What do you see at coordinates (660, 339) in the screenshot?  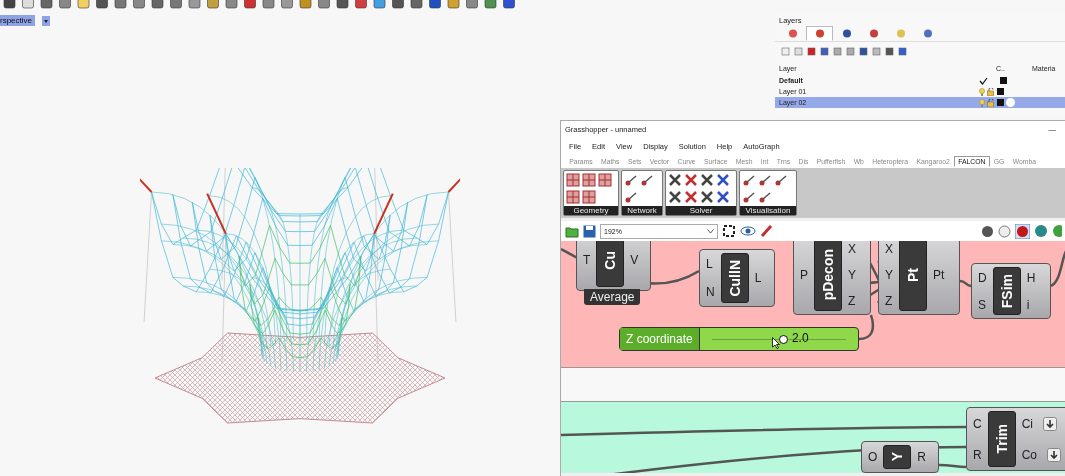 I see `slider-label: Z coordinate` at bounding box center [660, 339].